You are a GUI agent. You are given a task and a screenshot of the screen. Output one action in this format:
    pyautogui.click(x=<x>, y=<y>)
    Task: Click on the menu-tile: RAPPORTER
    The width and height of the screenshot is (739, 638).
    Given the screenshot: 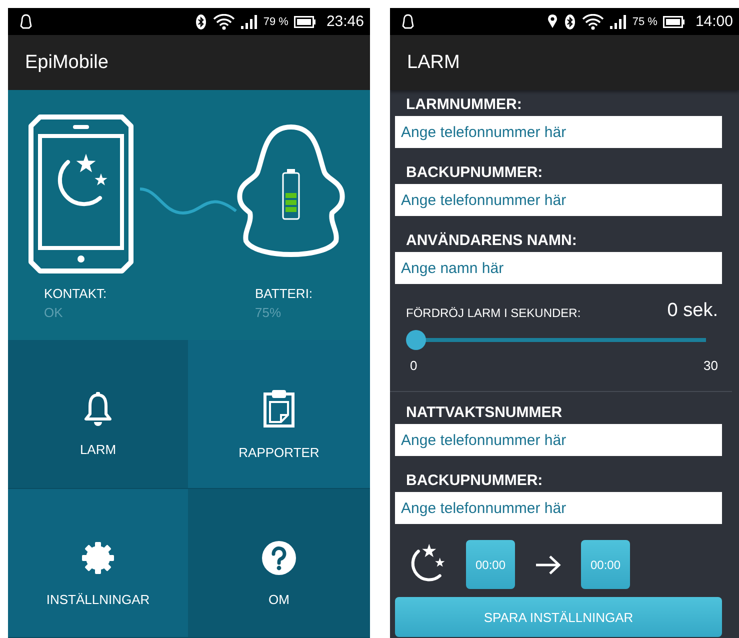 What is the action you would take?
    pyautogui.click(x=279, y=414)
    